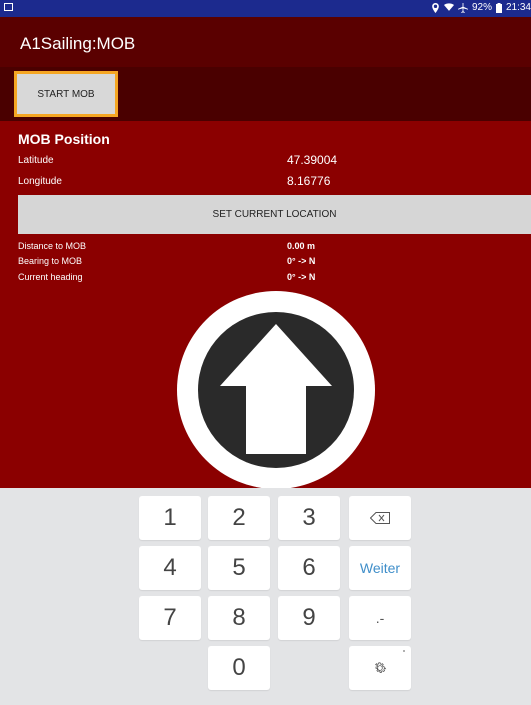 This screenshot has width=531, height=705. I want to click on key-9: 9, so click(309, 618).